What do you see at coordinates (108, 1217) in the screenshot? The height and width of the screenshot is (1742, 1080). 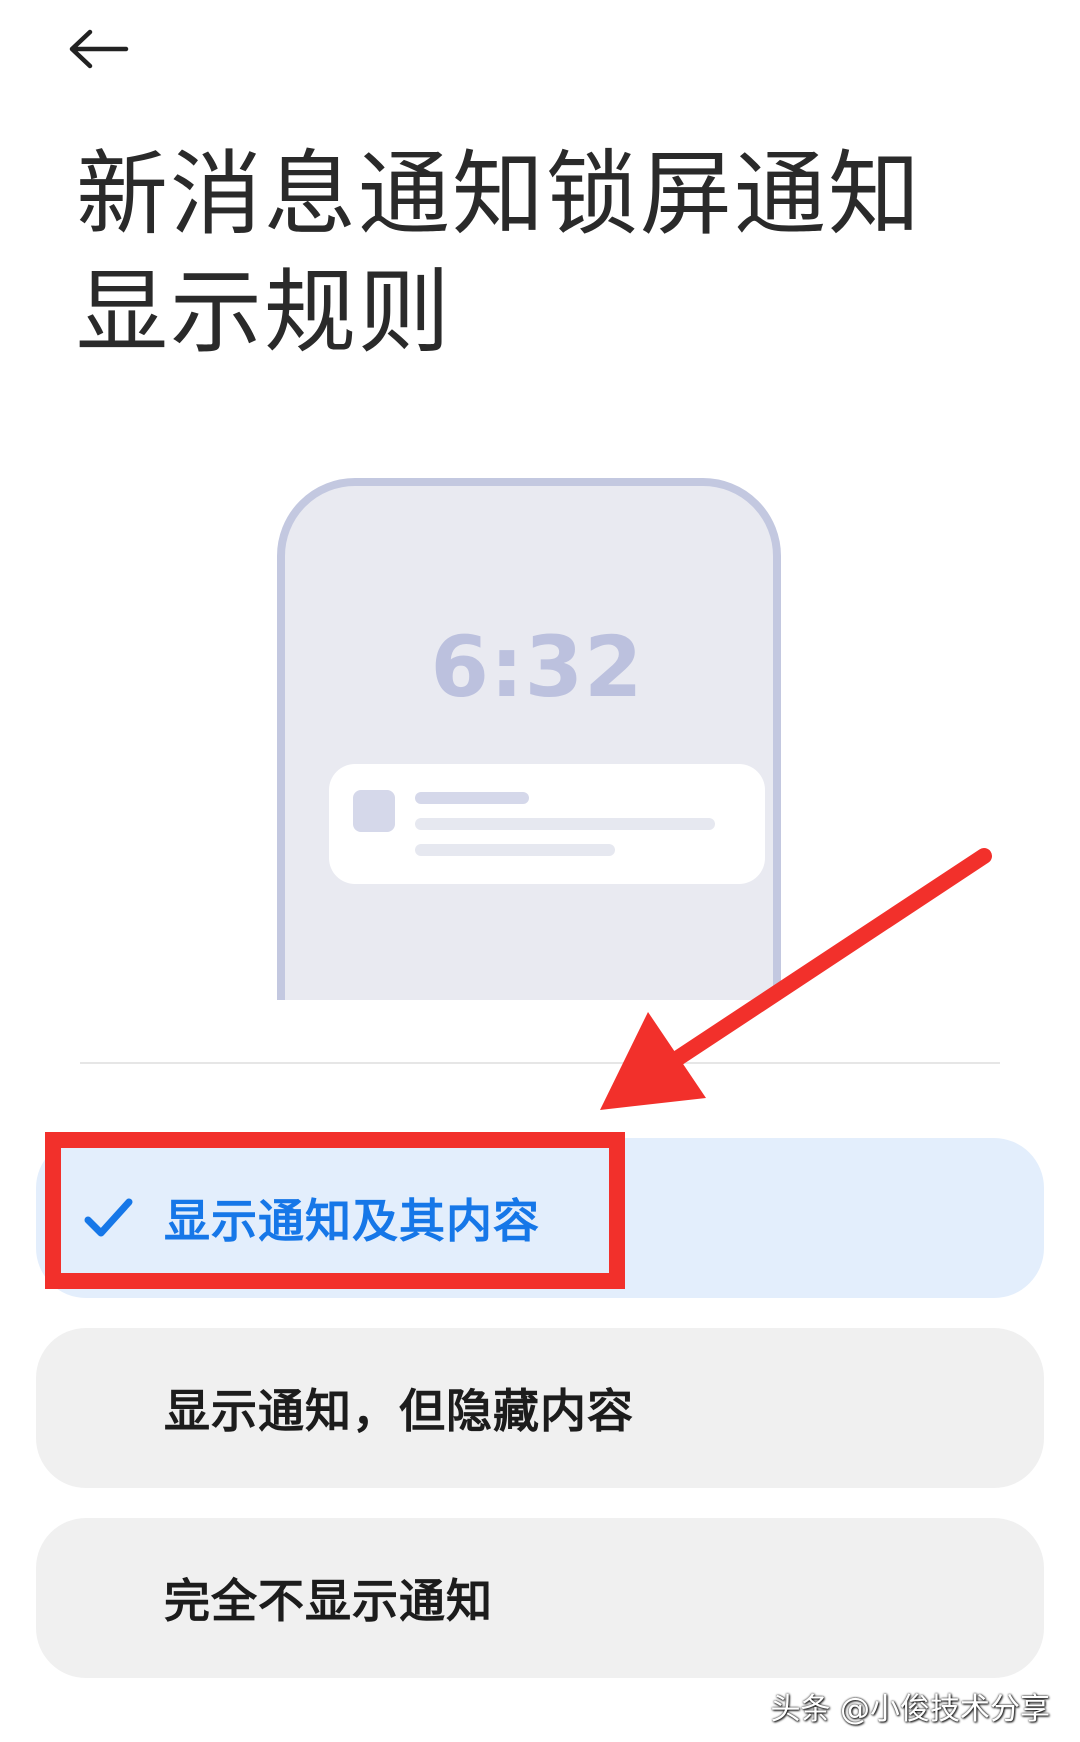 I see `check-icon` at bounding box center [108, 1217].